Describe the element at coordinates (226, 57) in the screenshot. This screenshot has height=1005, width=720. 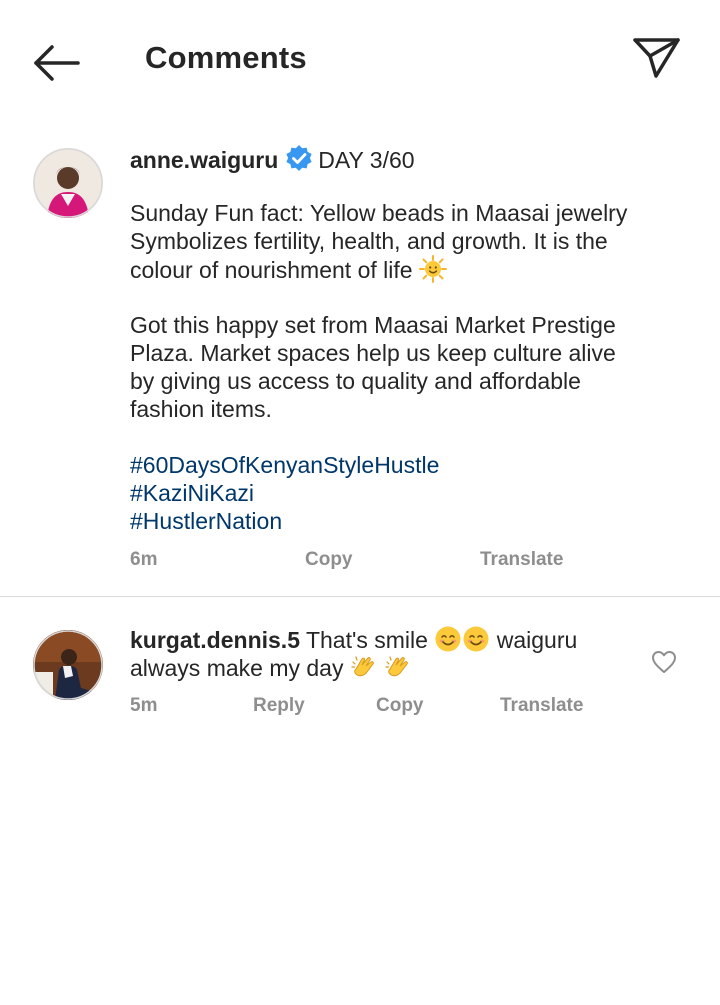
I see `page-title: Comments` at that location.